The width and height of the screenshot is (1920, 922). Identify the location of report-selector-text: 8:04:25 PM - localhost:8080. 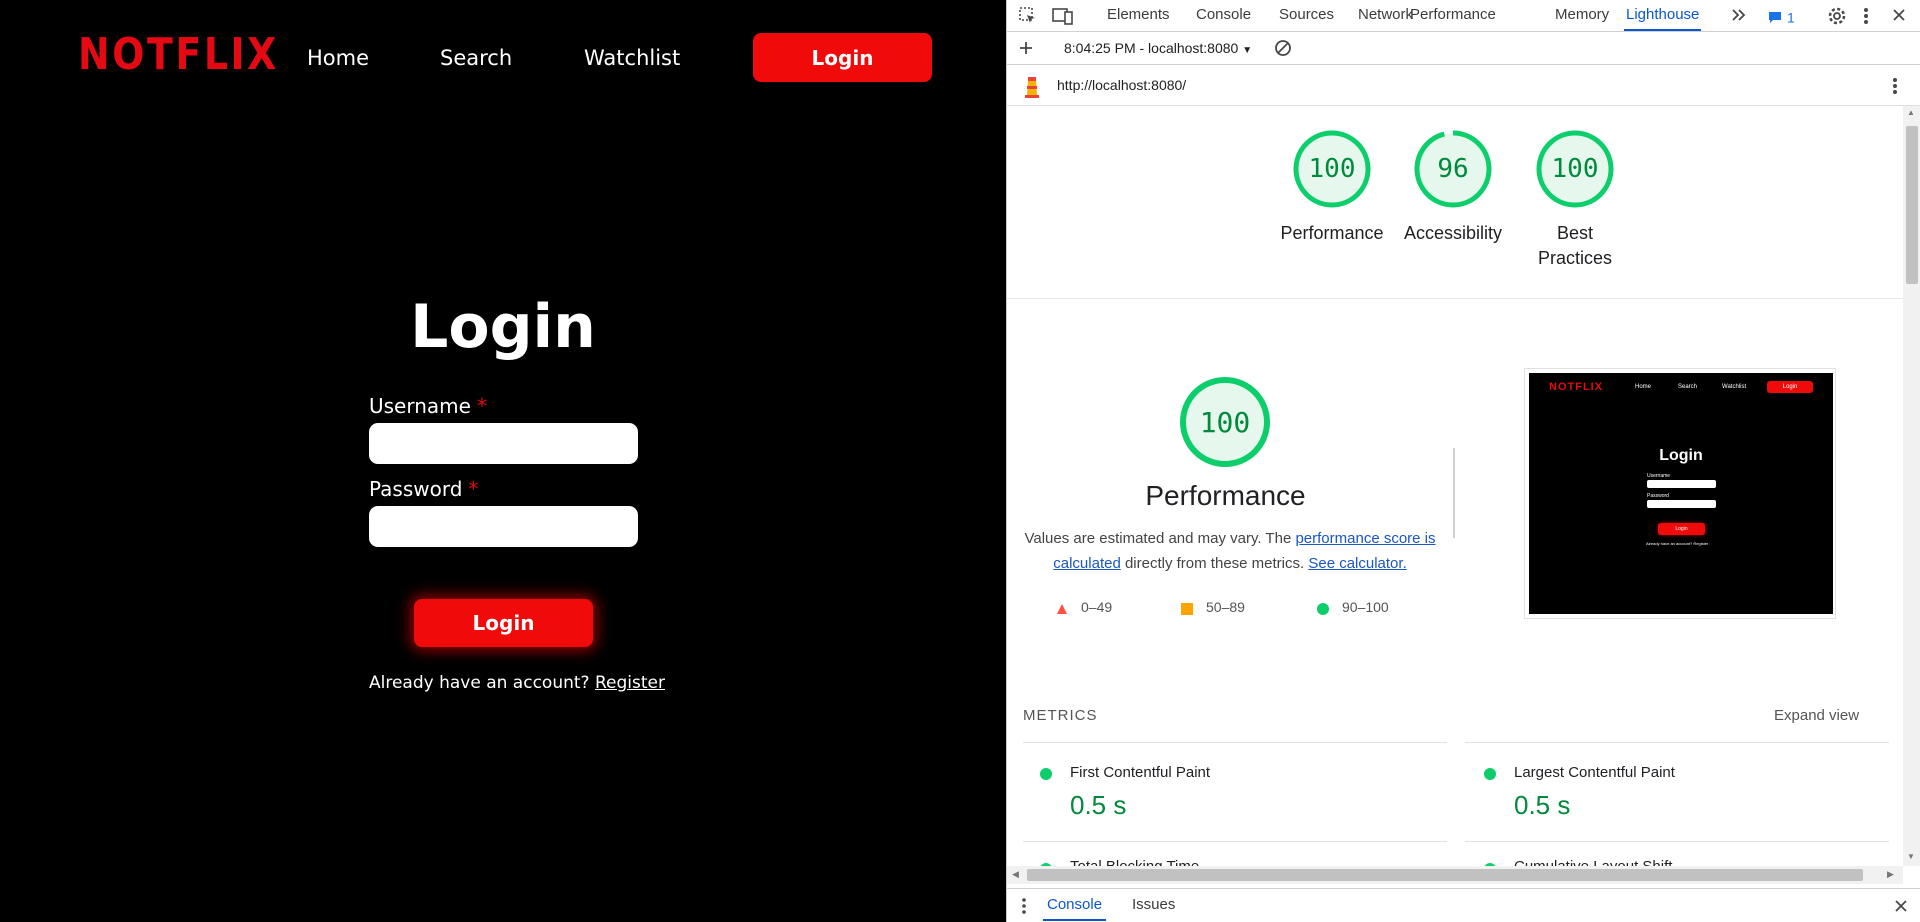
(1151, 48).